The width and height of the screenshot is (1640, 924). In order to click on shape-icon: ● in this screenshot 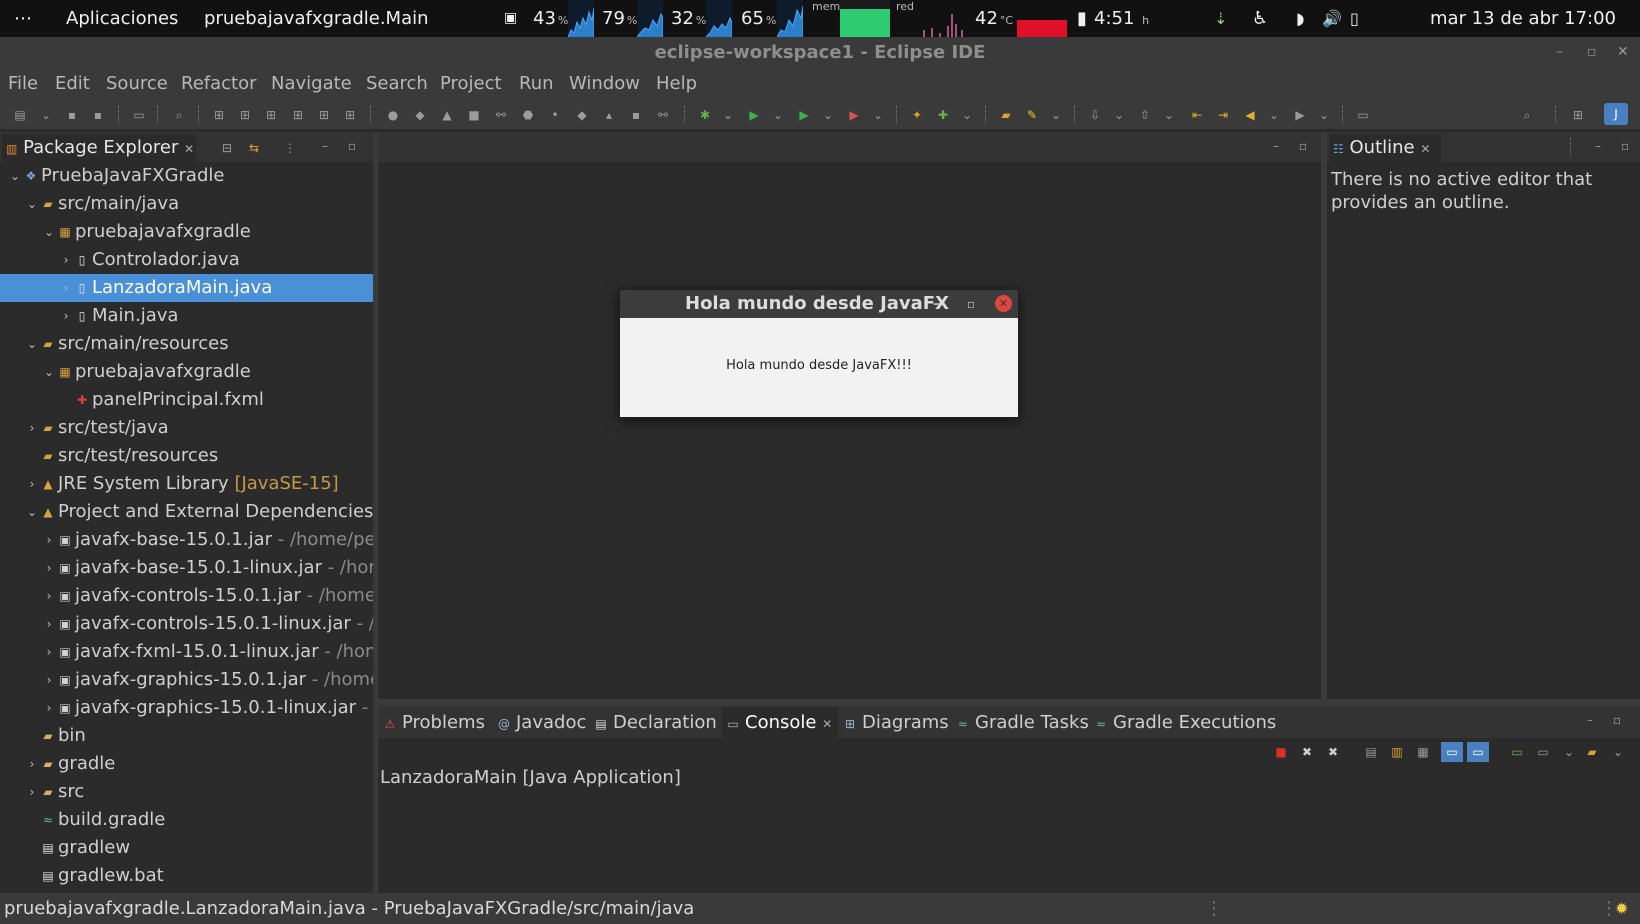, I will do `click(393, 115)`.